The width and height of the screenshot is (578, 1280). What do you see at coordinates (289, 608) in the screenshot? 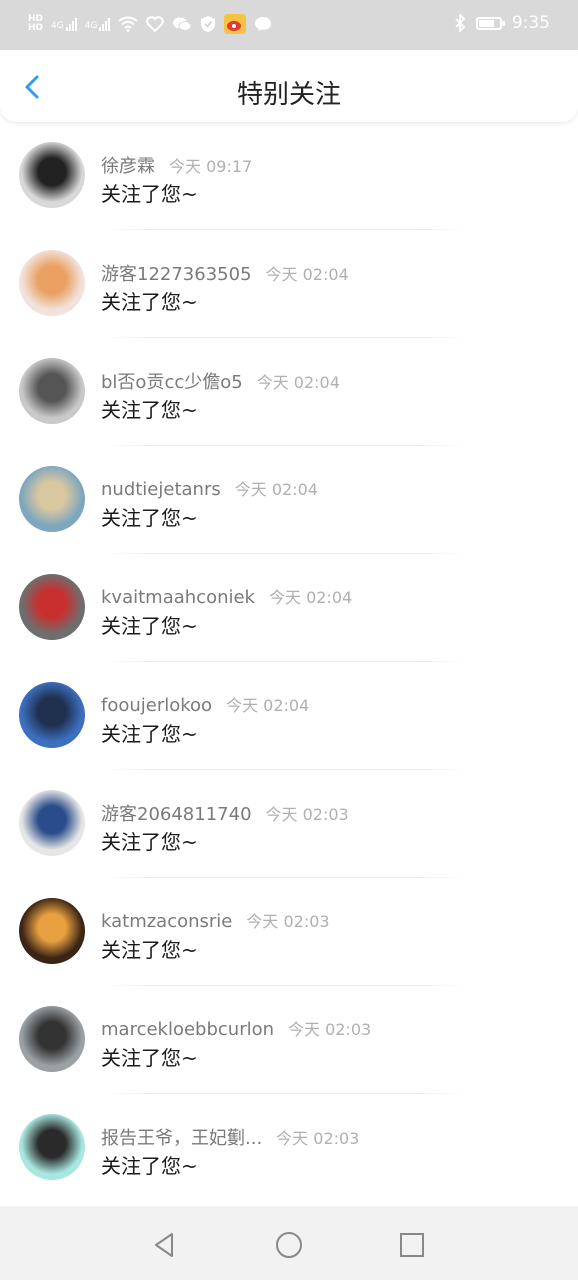
I see `list-item: kvaitmaahconiek 今天 02:04 关注了您~` at bounding box center [289, 608].